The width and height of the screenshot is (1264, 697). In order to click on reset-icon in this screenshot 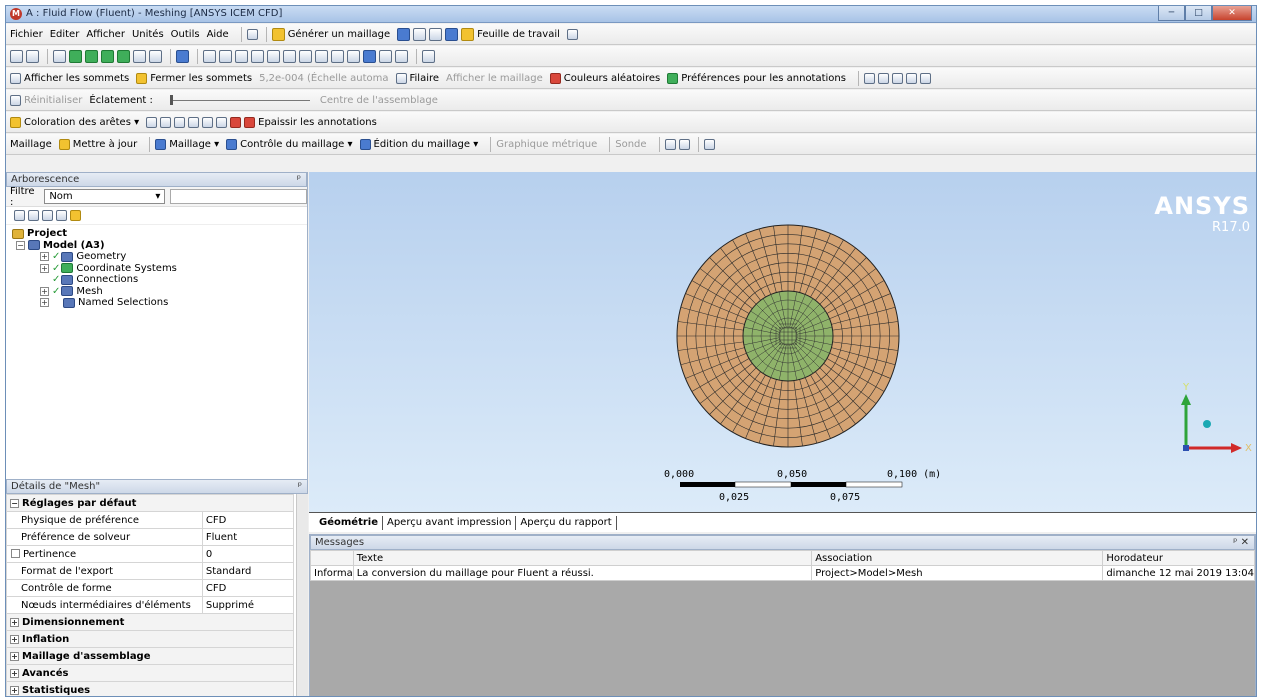, I will do `click(15, 100)`.